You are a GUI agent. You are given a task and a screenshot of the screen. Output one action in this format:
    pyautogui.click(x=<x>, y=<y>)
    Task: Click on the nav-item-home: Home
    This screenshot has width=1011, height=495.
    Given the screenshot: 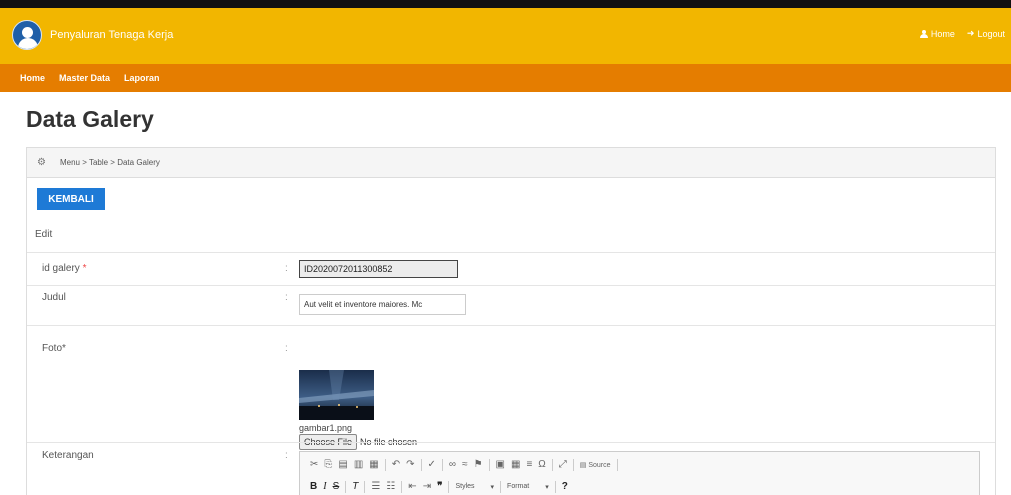 What is the action you would take?
    pyautogui.click(x=32, y=78)
    